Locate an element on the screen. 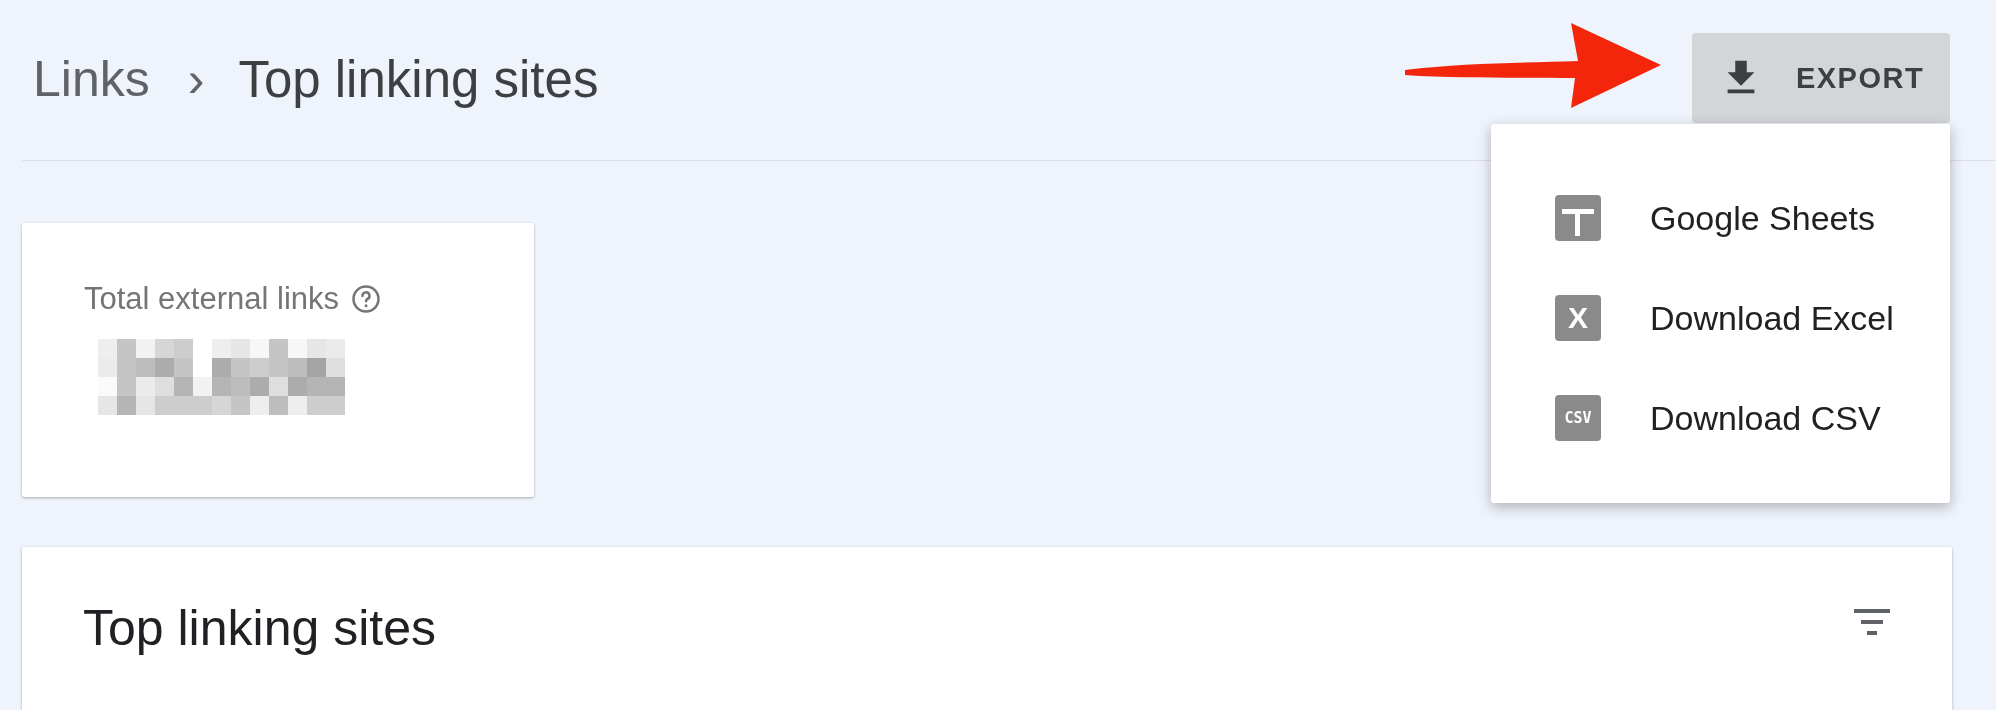 The image size is (1996, 710). card-label: Total external links is located at coordinates (211, 299).